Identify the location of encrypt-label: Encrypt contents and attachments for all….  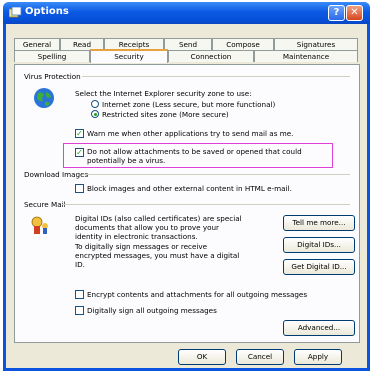
(197, 294).